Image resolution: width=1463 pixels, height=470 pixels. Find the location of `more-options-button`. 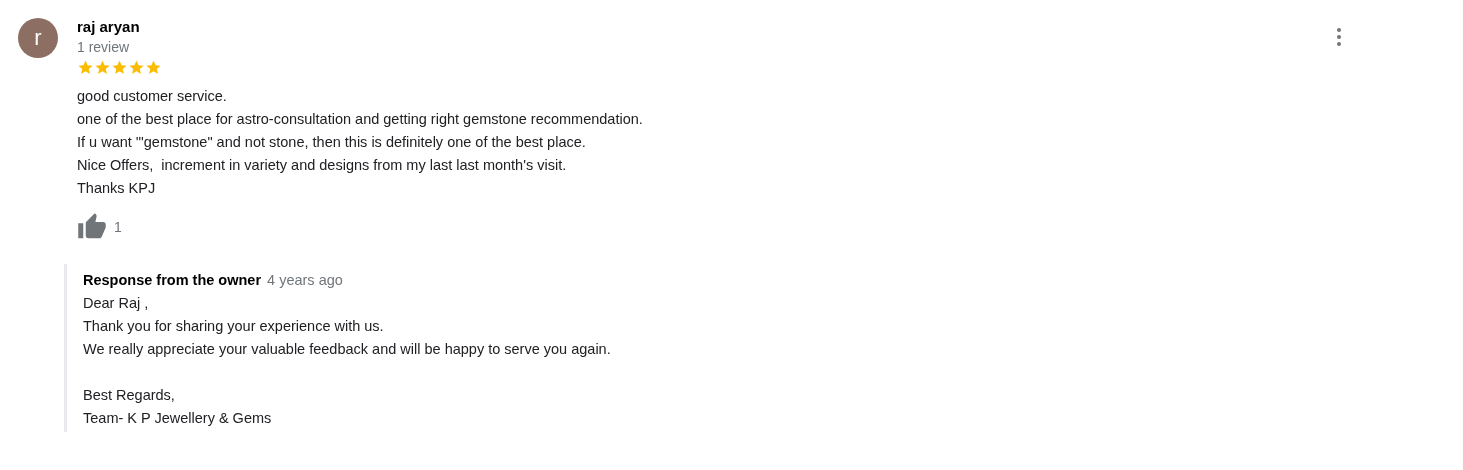

more-options-button is located at coordinates (1339, 37).